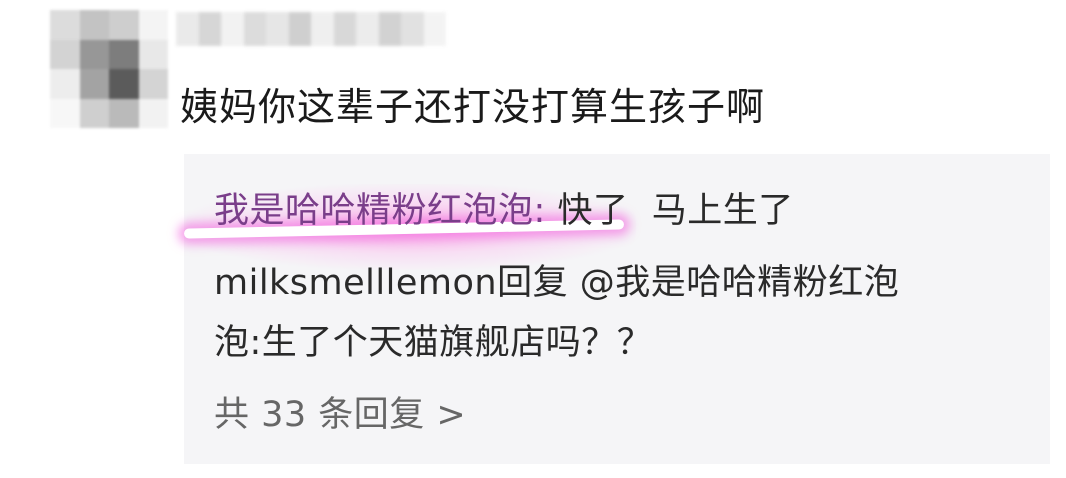  Describe the element at coordinates (311, 29) in the screenshot. I see `username-censored` at that location.